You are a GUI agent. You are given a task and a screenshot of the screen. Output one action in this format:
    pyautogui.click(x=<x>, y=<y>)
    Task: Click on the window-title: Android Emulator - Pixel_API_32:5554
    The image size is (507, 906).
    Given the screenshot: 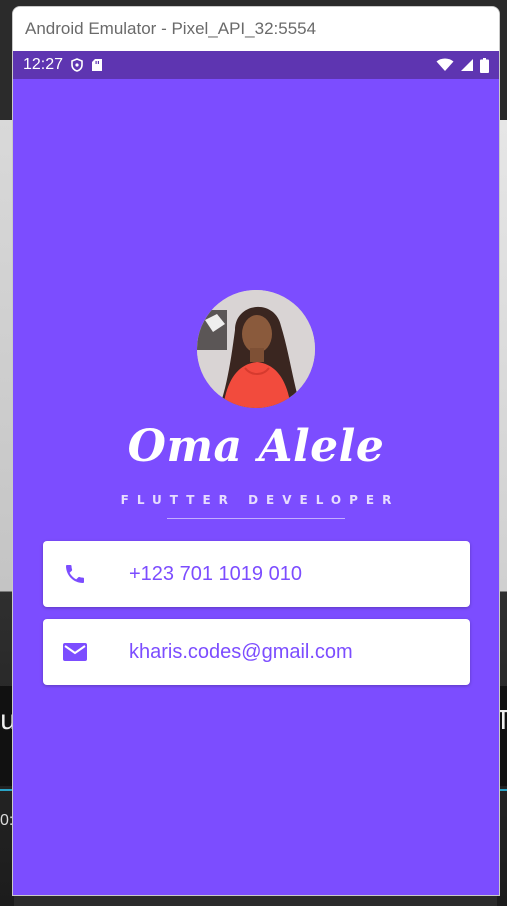 What is the action you would take?
    pyautogui.click(x=171, y=28)
    